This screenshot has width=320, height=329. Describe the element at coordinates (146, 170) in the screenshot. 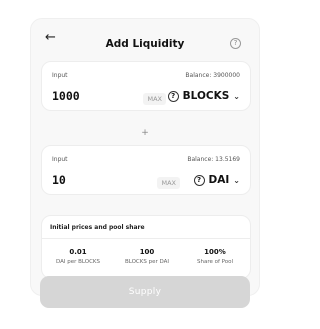

I see `input-panel-dai: Input Balance: 13.5169 10 MAX ? DAI ⌄` at that location.